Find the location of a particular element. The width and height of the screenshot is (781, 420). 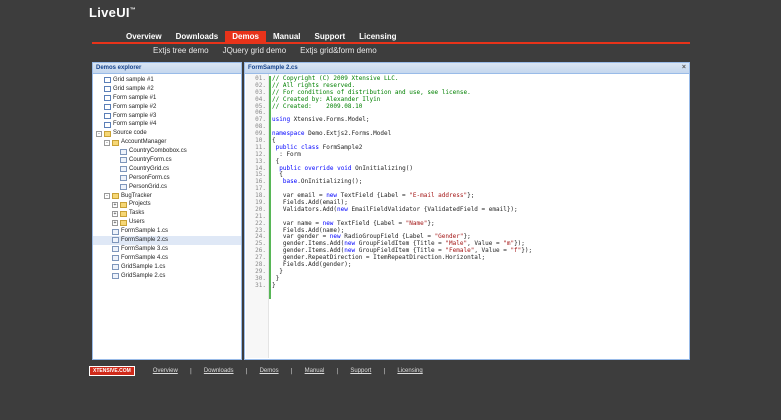

footer-link-demos: Demos is located at coordinates (269, 371).